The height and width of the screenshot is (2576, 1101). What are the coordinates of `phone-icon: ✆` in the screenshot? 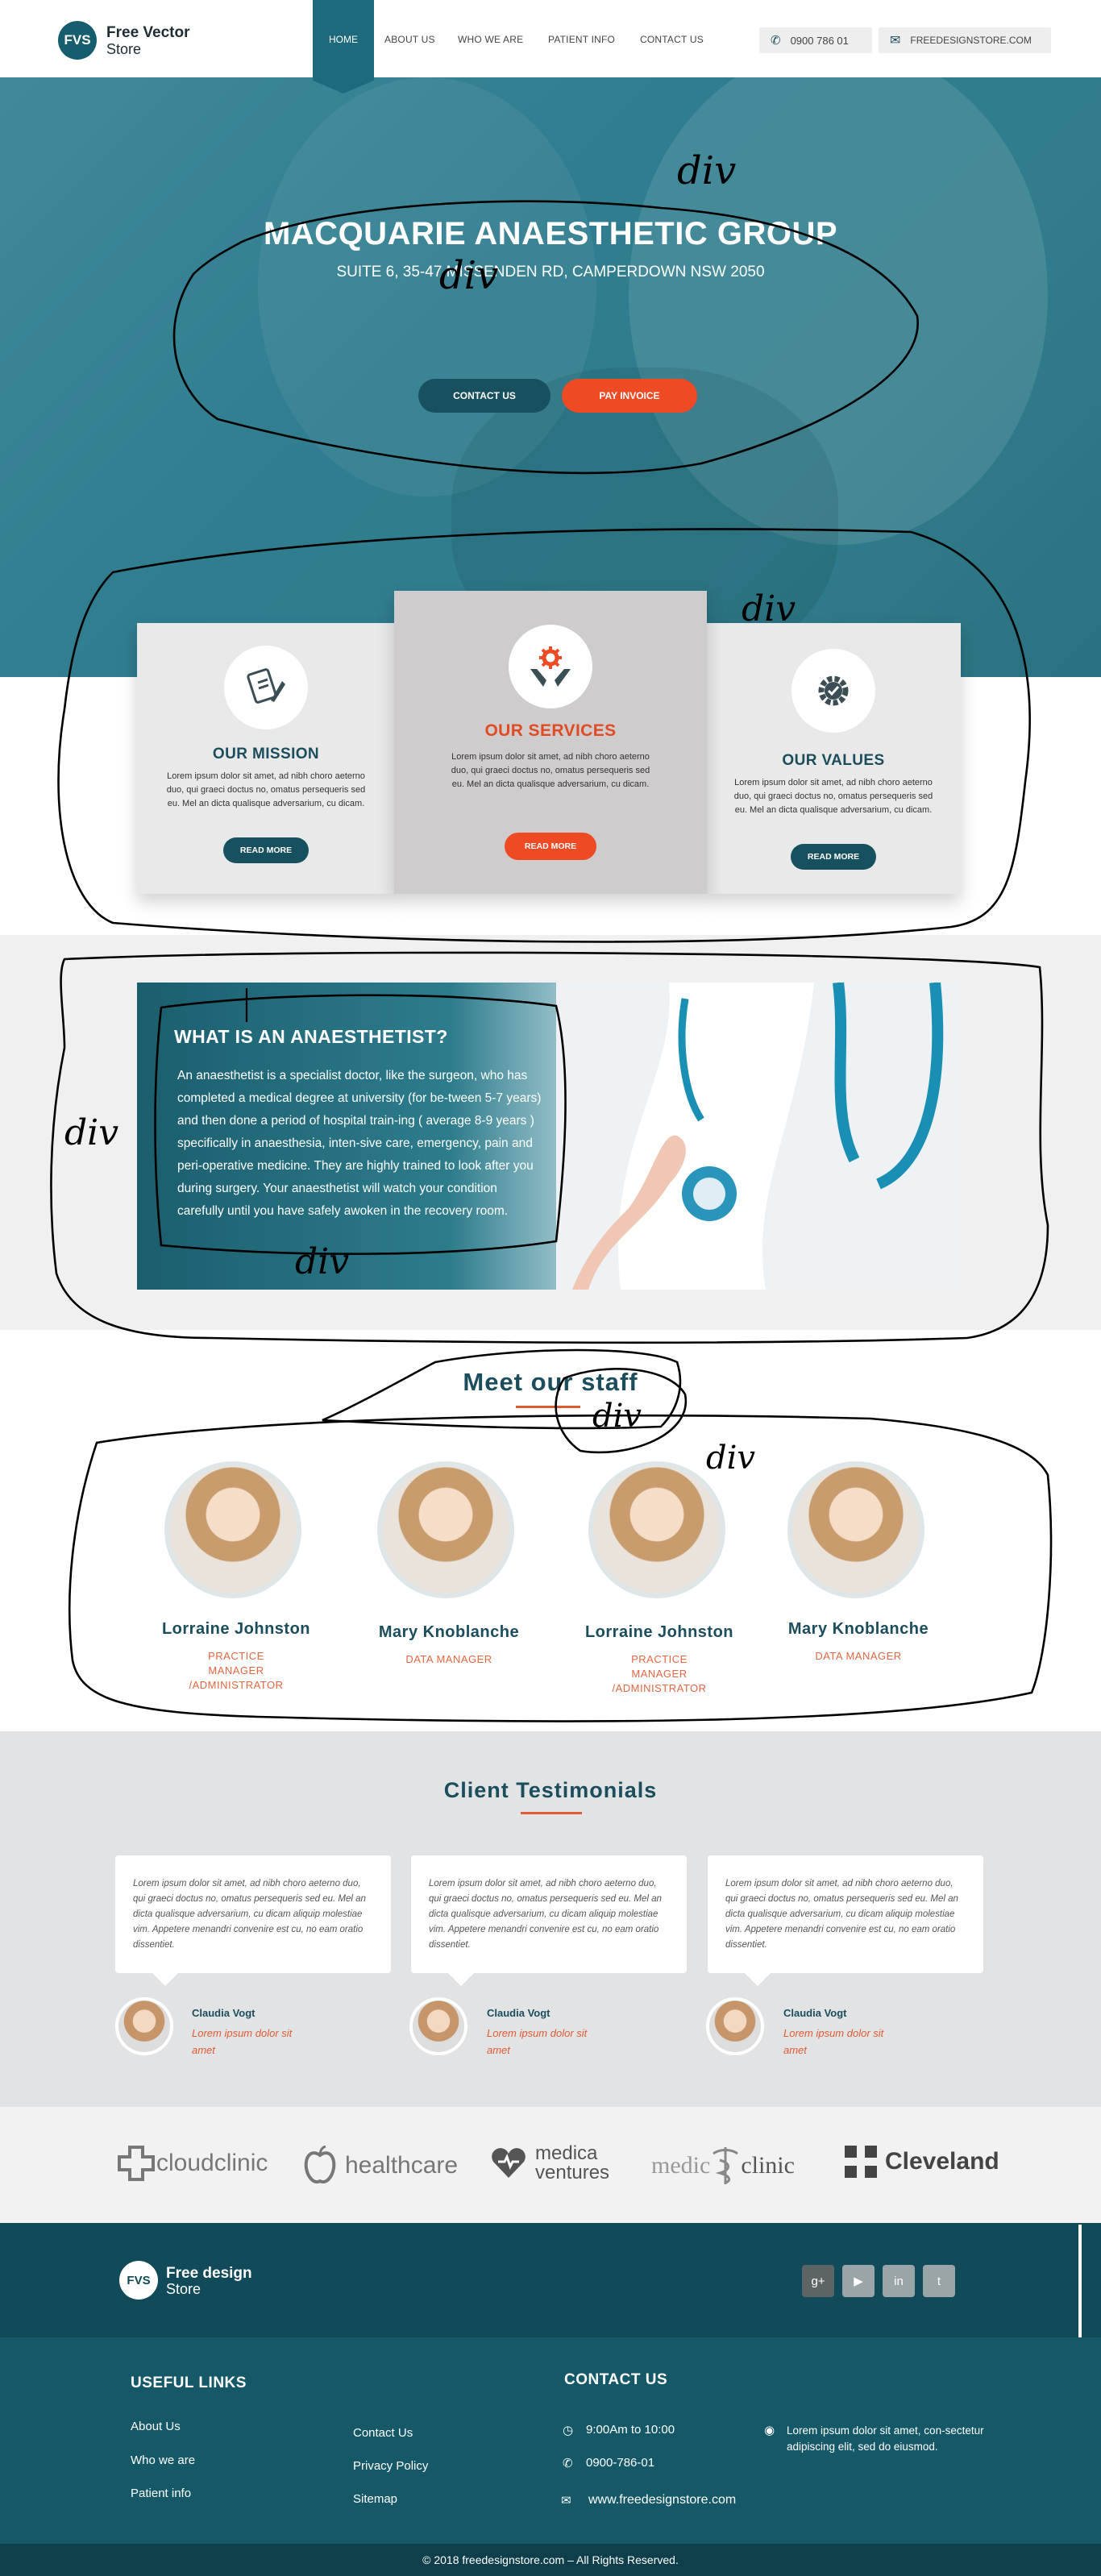 It's located at (776, 41).